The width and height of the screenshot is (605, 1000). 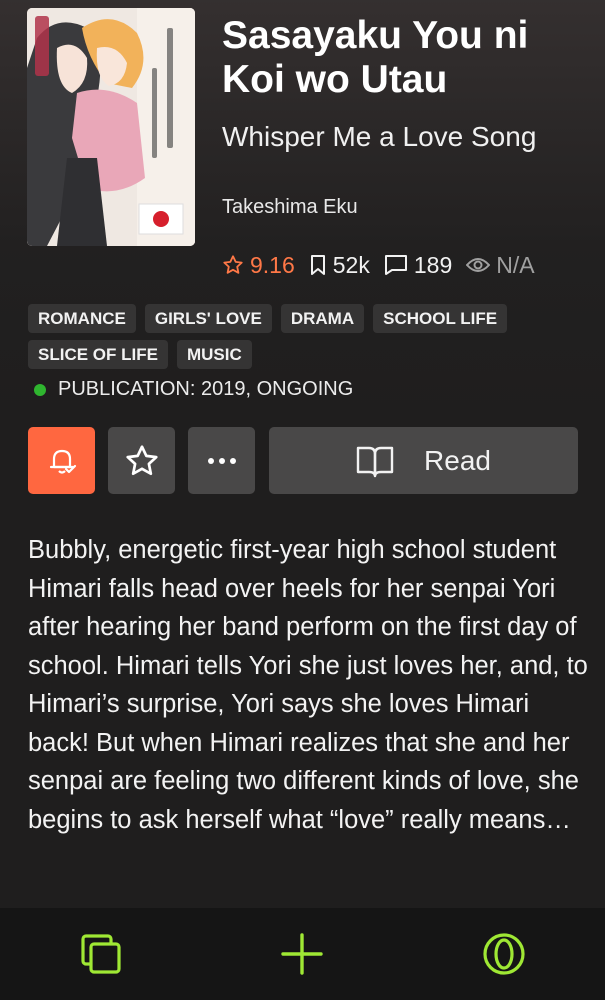 I want to click on tag-chip: SLICE OF LIFE, so click(x=98, y=354).